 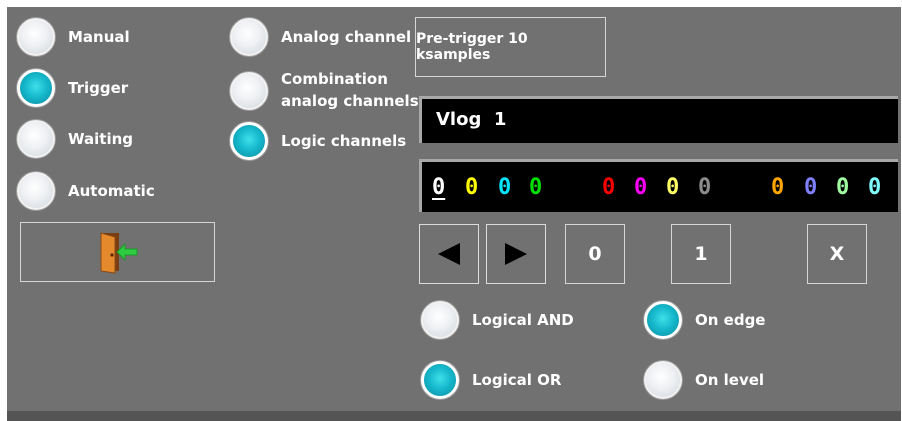 I want to click on radio-logic-channels: Logic channels, so click(x=318, y=141).